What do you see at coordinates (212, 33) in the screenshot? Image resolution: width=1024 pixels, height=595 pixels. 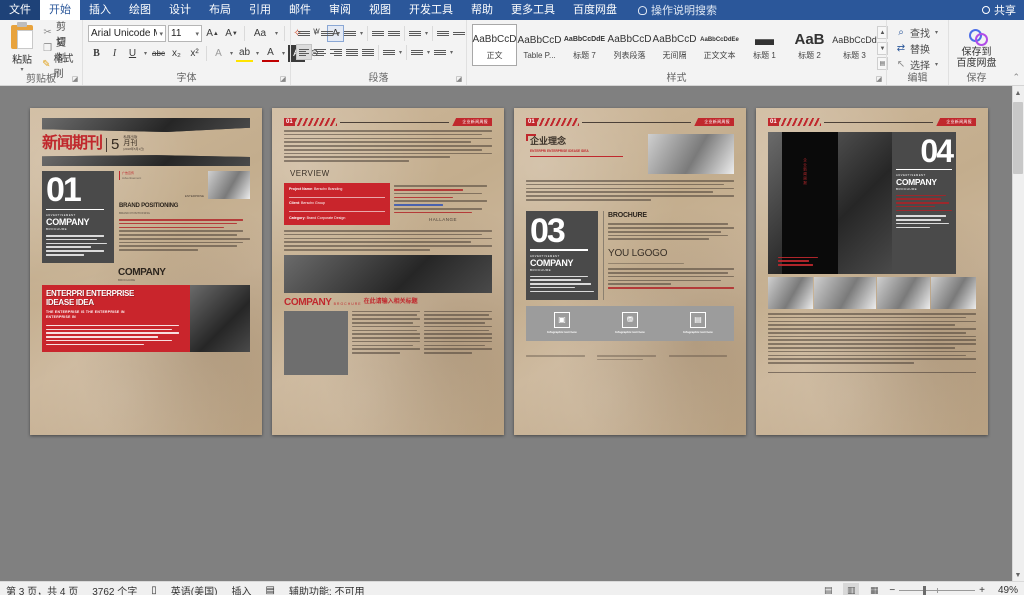 I see `grow-font-button: A ▲` at bounding box center [212, 33].